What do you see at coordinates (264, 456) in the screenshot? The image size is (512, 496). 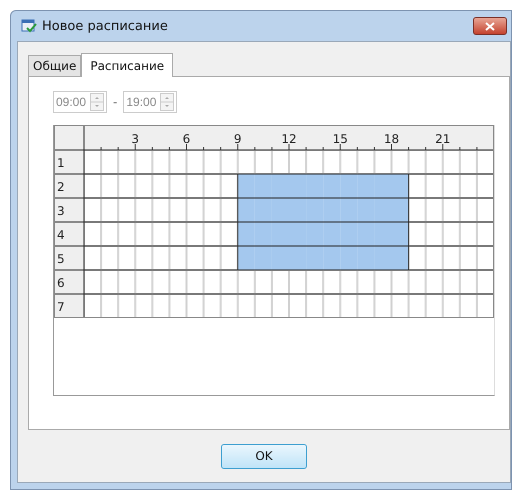 I see `ok-button: OK` at bounding box center [264, 456].